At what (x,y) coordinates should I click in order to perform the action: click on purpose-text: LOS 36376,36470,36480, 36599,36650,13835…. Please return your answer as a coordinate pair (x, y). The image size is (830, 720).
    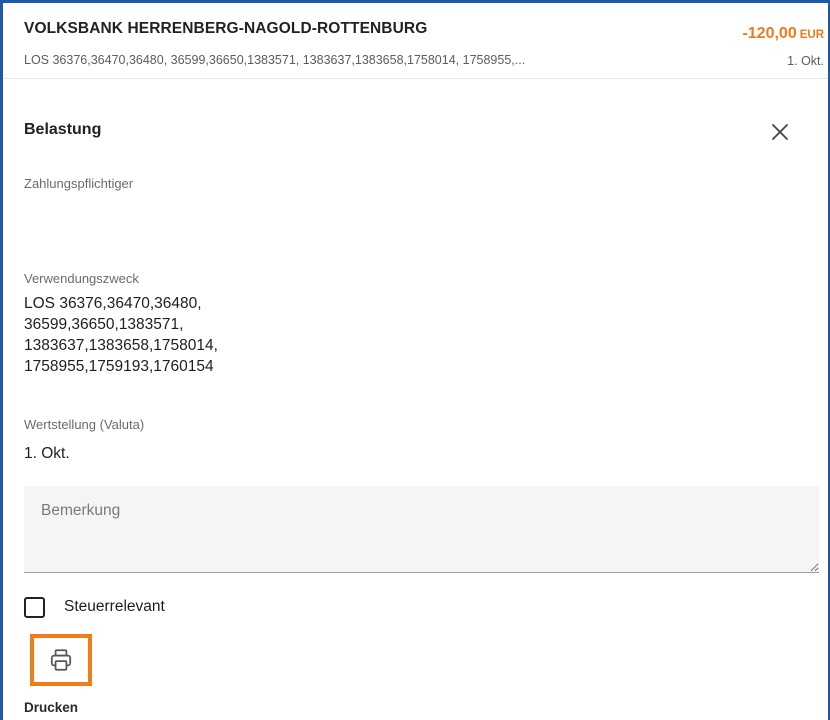
    Looking at the image, I should click on (174, 335).